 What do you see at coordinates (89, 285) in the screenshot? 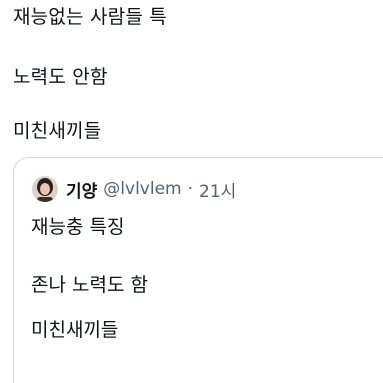
I see `quoted-text-line-2: 존나 노력도 함` at bounding box center [89, 285].